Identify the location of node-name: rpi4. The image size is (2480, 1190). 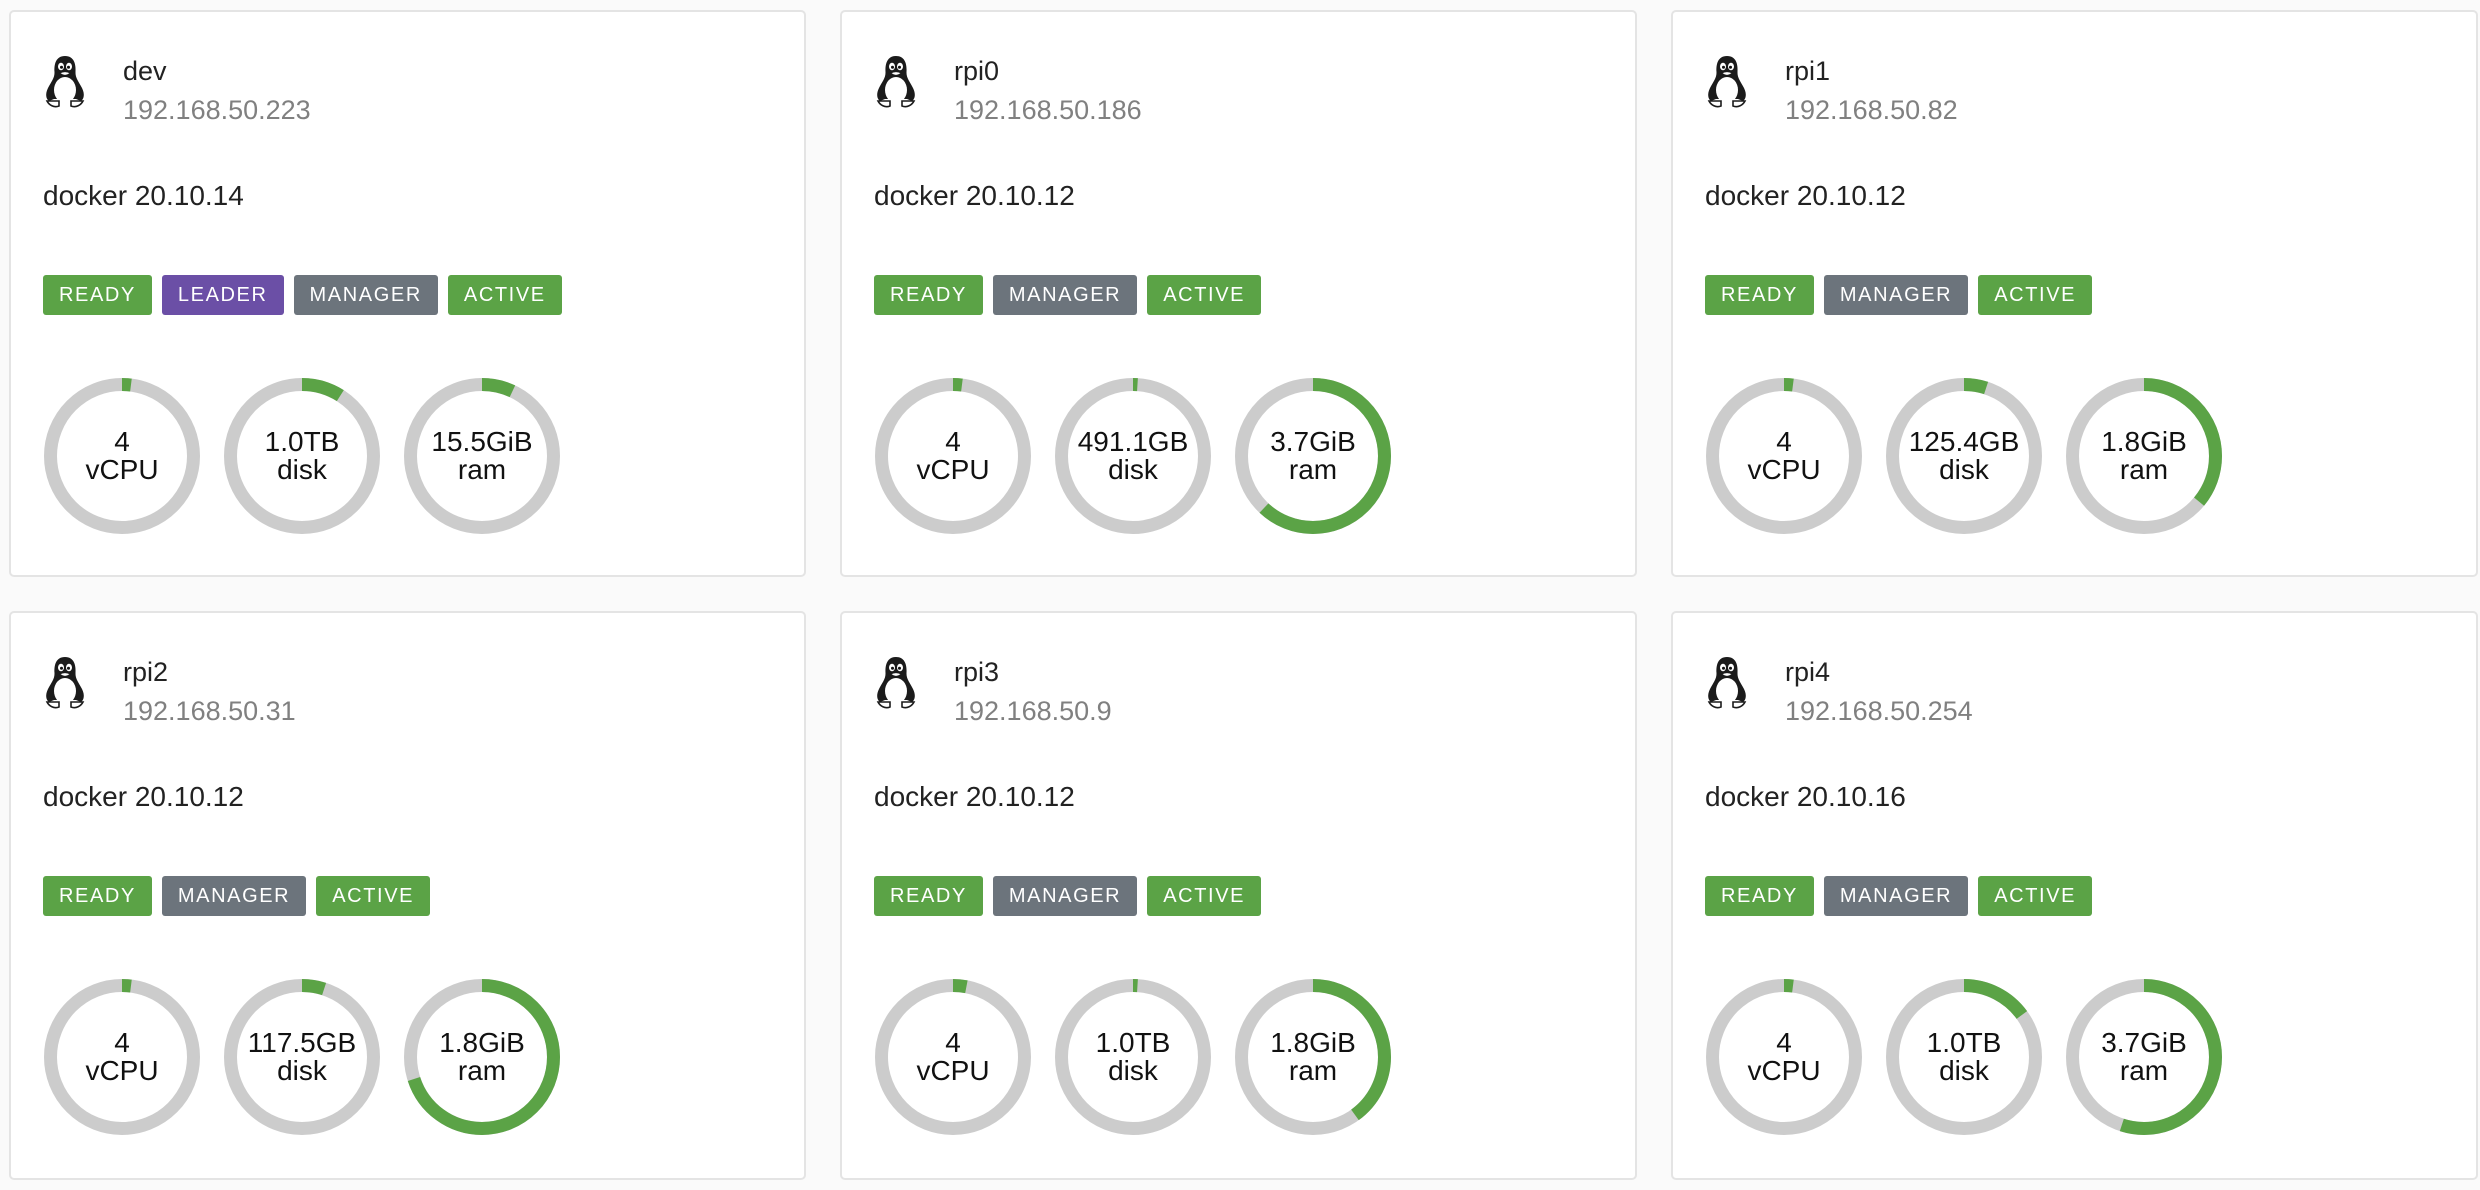
(1879, 672).